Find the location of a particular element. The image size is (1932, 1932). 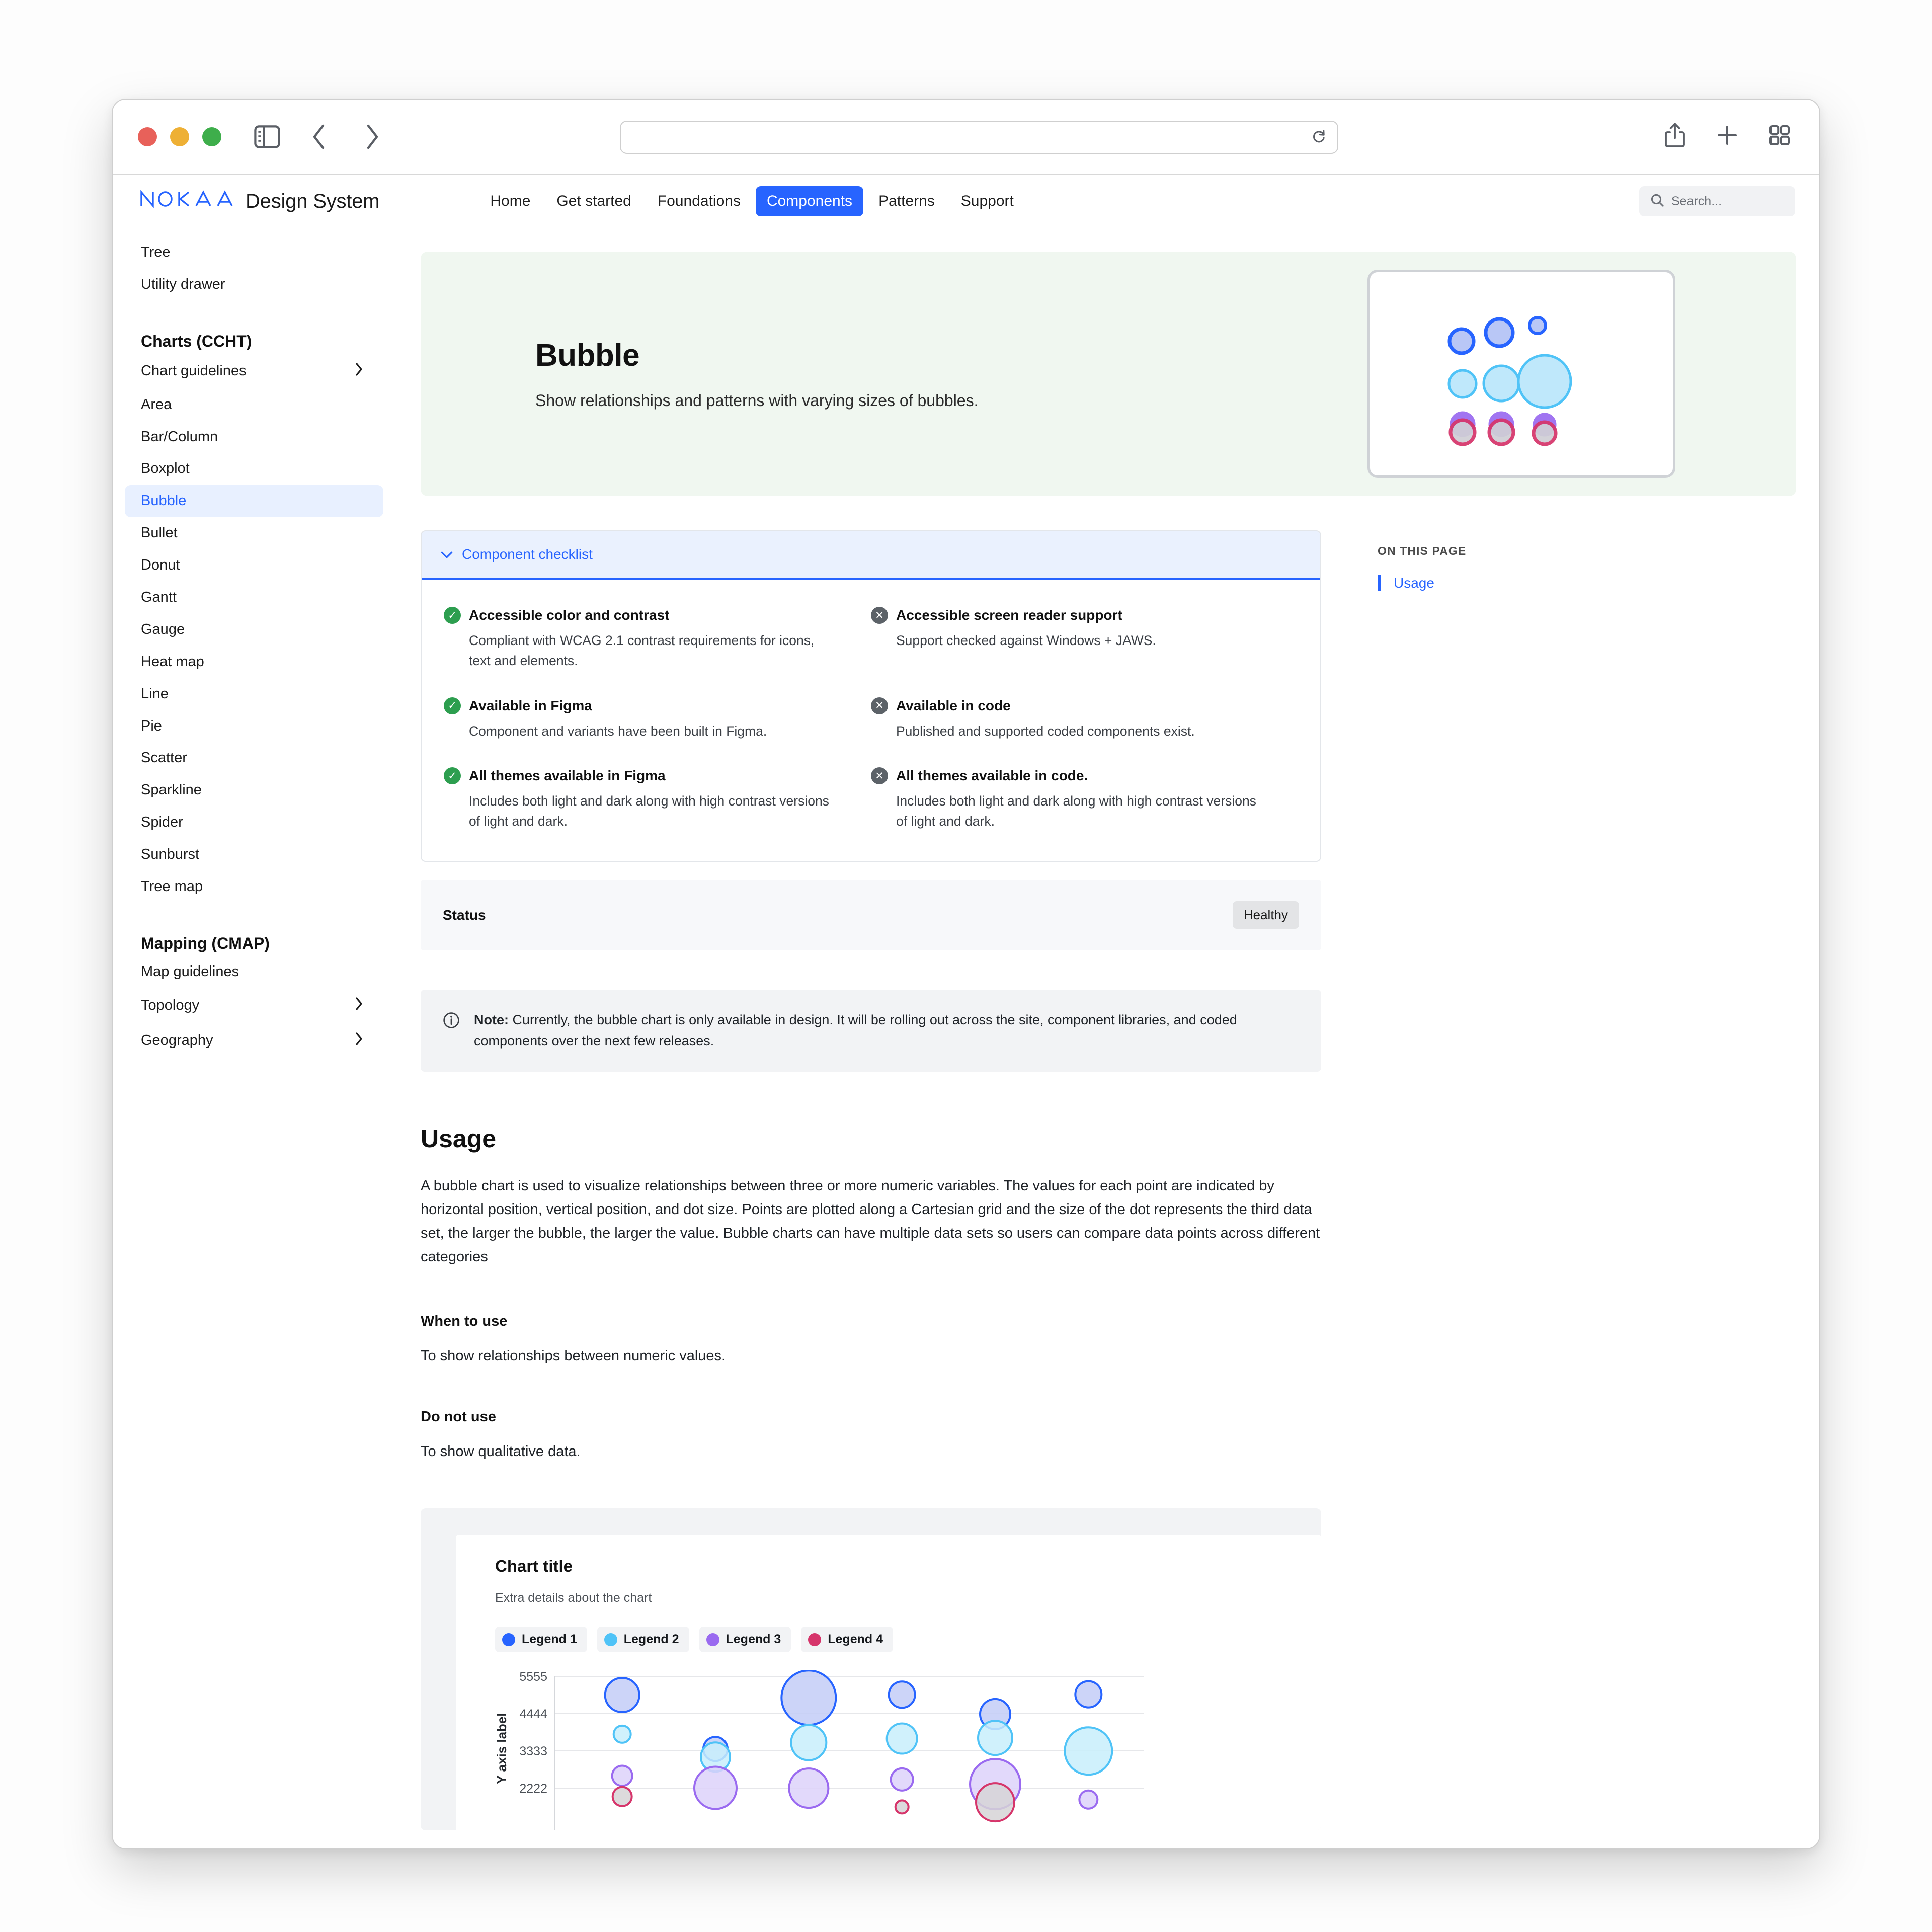

sidebar-item-boxplot: Boxplot is located at coordinates (254, 469).